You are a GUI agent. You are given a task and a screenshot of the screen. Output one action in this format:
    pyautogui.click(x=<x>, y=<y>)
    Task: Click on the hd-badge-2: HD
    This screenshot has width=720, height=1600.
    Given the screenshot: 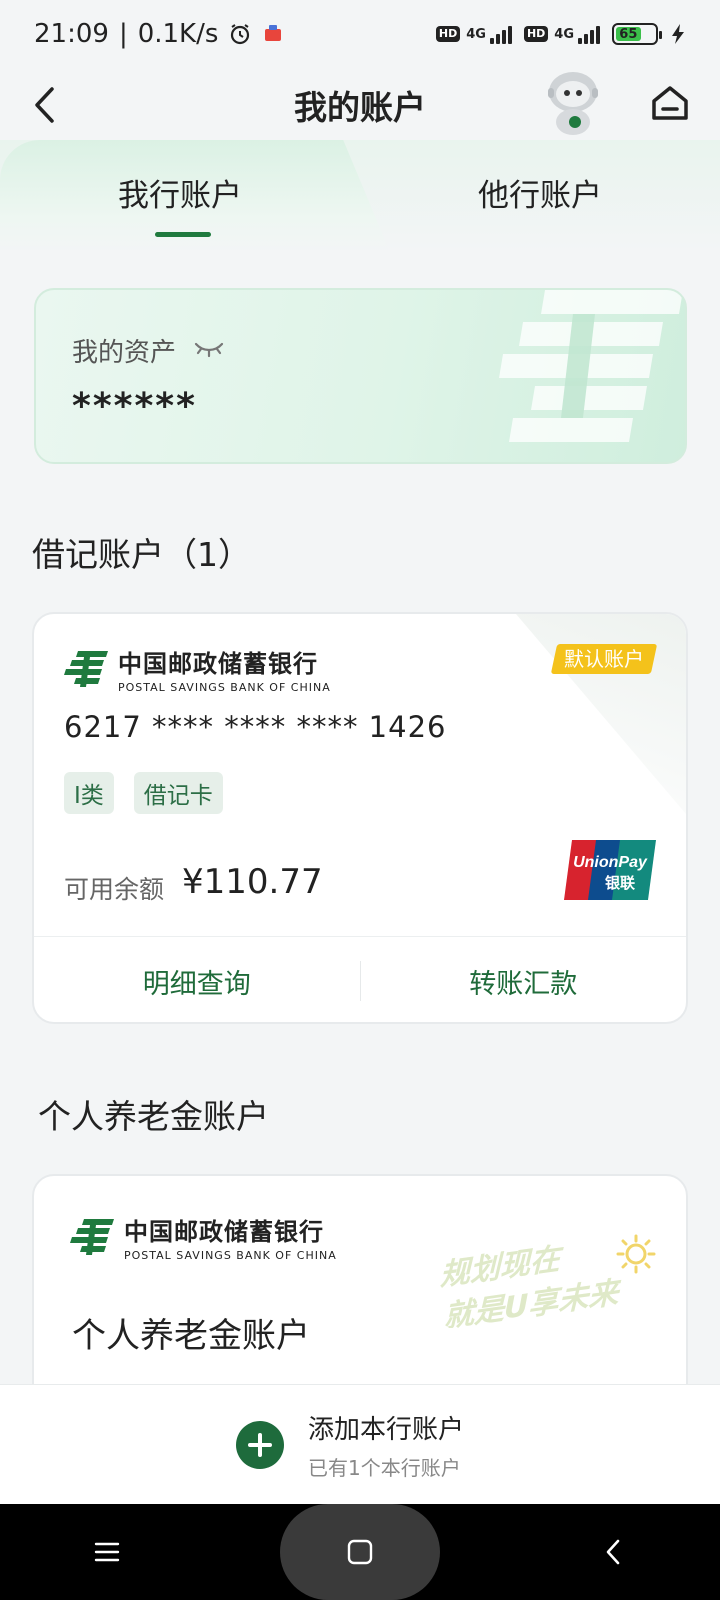 What is the action you would take?
    pyautogui.click(x=536, y=34)
    